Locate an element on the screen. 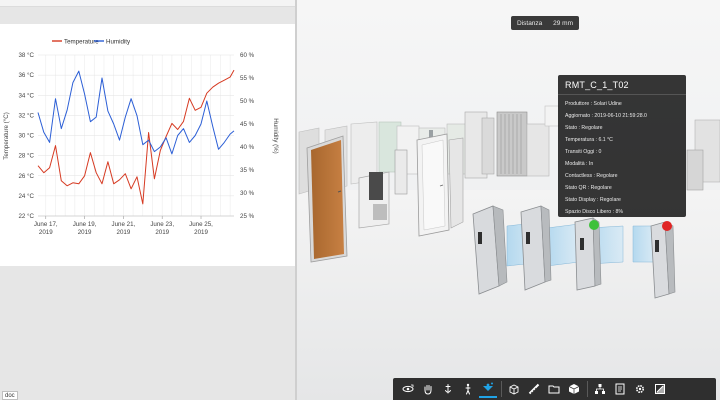 The width and height of the screenshot is (720, 400). info-modalita: Modalità : In is located at coordinates (579, 164).